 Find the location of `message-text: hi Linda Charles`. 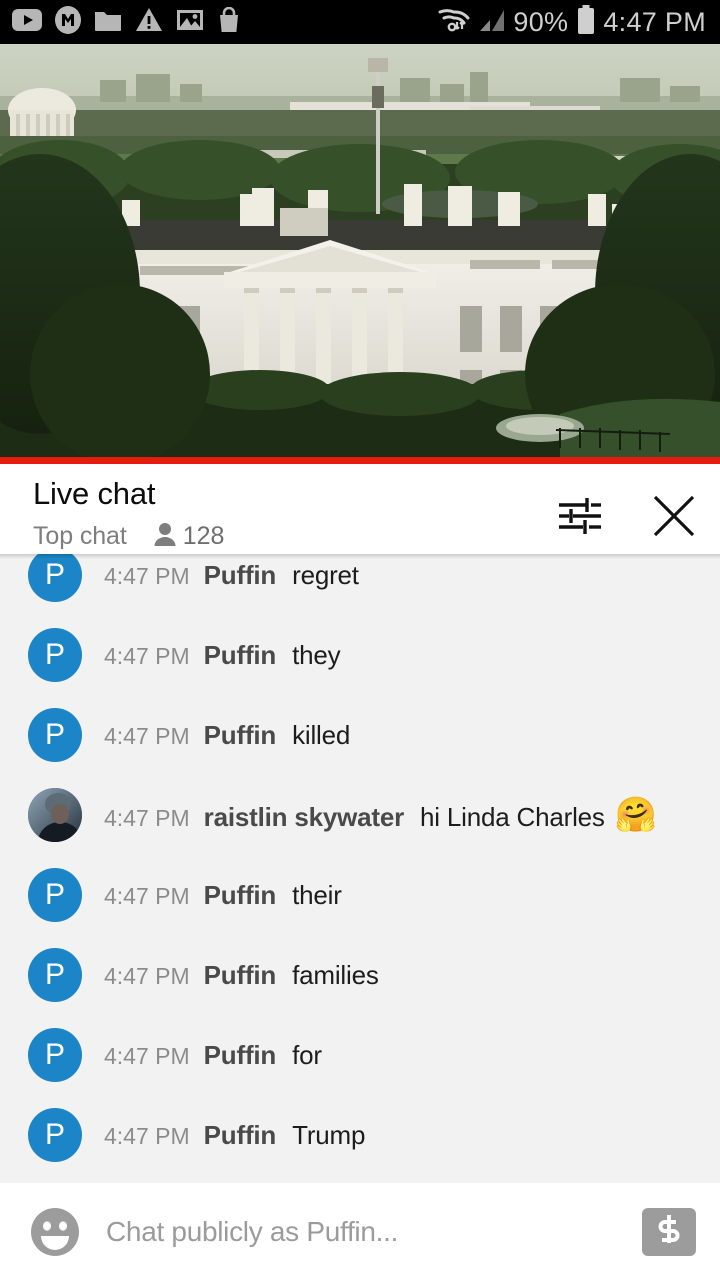

message-text: hi Linda Charles is located at coordinates (512, 816).